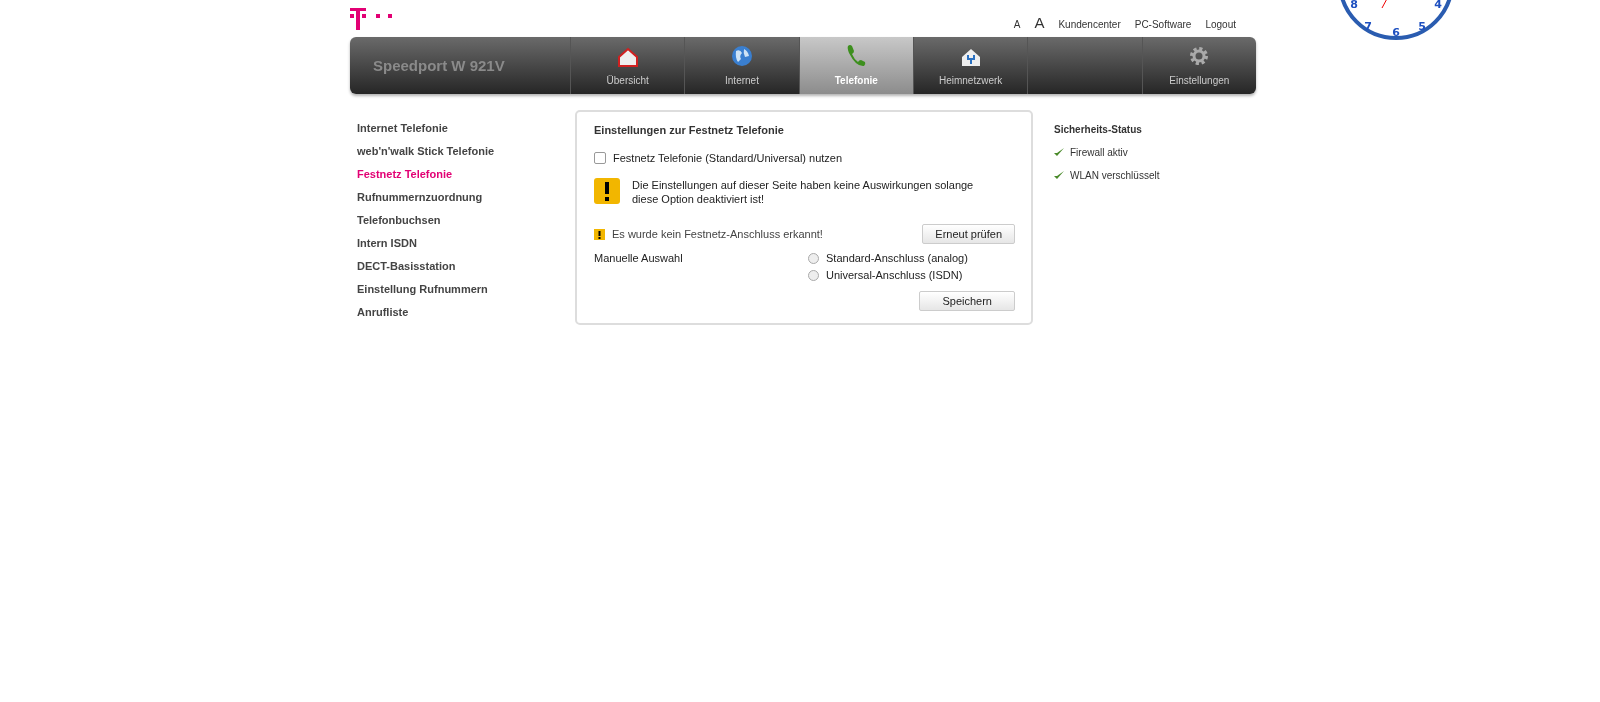 The height and width of the screenshot is (702, 1600). Describe the element at coordinates (1115, 175) in the screenshot. I see `status-text: WLAN verschlüsselt` at that location.